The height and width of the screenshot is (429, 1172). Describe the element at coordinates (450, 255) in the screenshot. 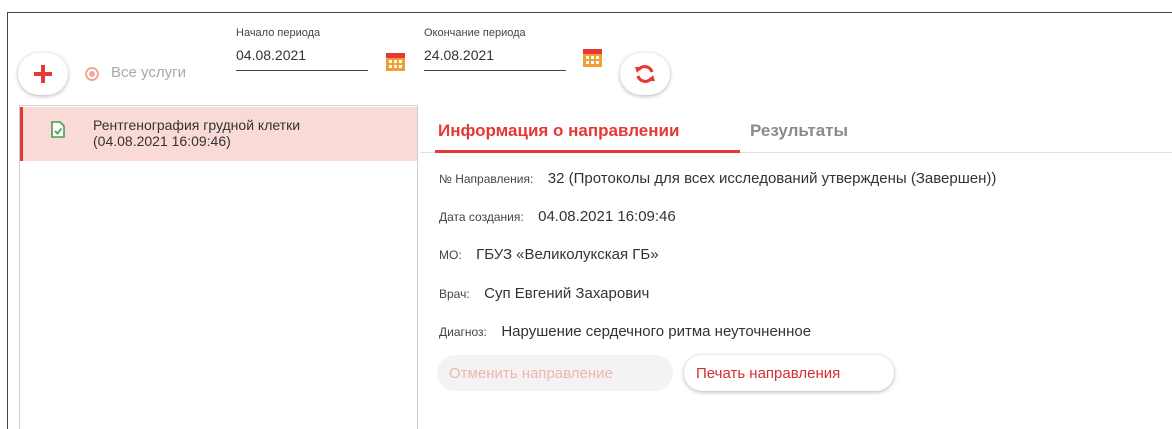

I see `mo-key: МО:` at that location.